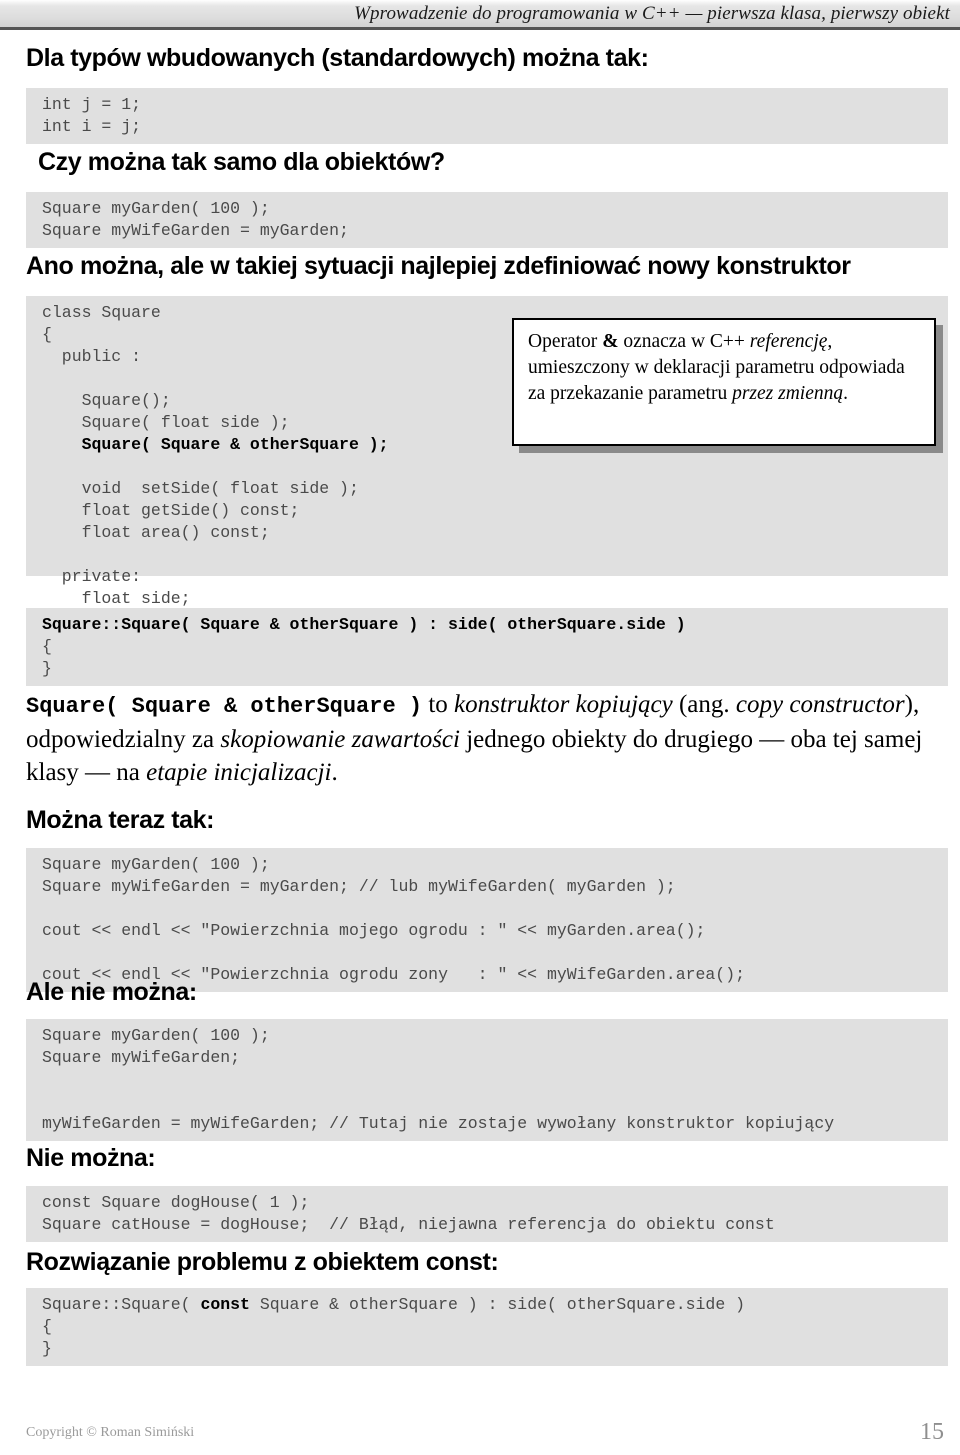 The height and width of the screenshot is (1455, 960). Describe the element at coordinates (111, 992) in the screenshot. I see `heading-but-not-possible: Ale nie można:` at that location.